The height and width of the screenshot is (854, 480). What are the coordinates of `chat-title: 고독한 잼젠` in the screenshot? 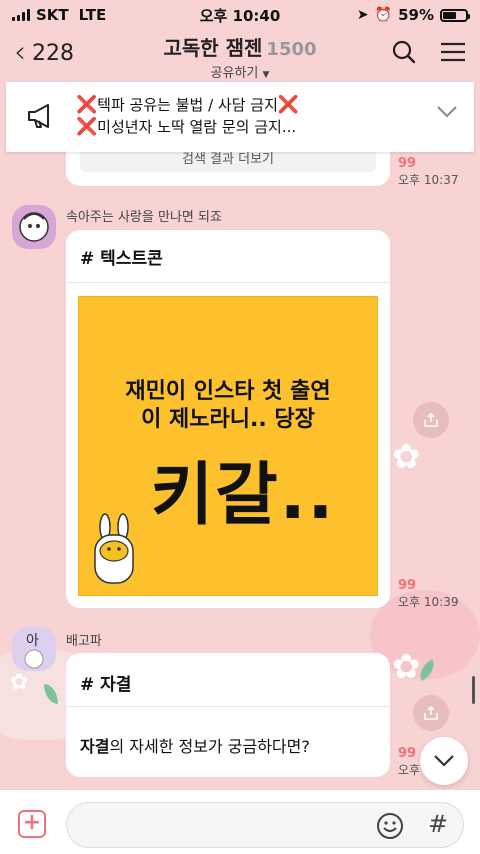 It's located at (213, 48).